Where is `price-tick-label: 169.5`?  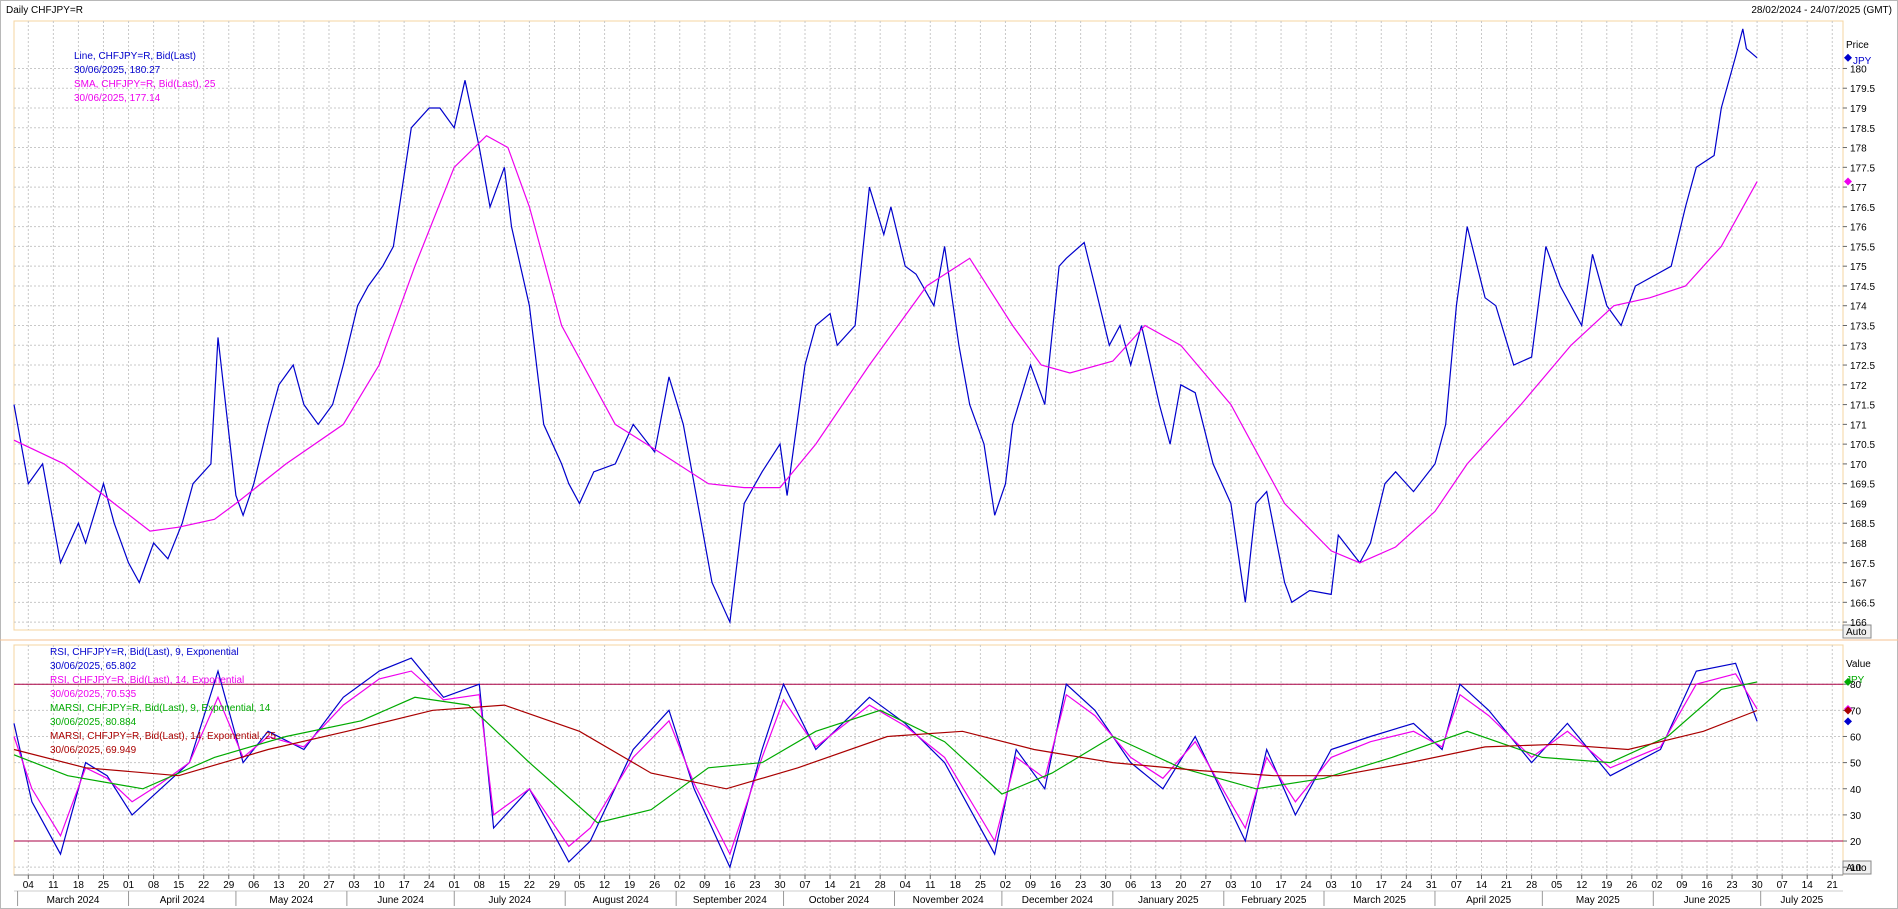
price-tick-label: 169.5 is located at coordinates (1862, 485).